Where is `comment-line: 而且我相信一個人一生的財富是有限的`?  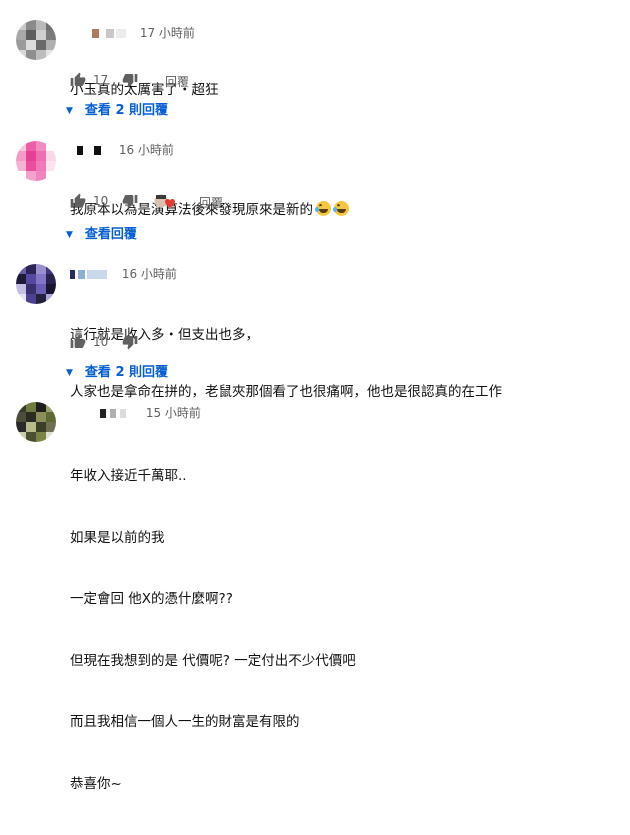 comment-line: 而且我相信一個人一生的財富是有限的 is located at coordinates (185, 722).